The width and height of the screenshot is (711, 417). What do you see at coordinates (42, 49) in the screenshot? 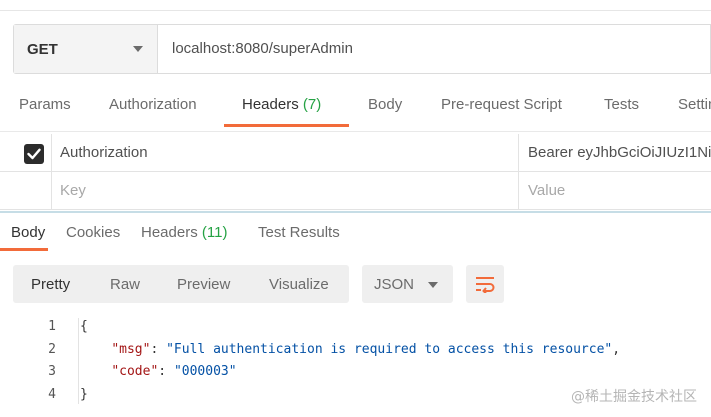
I see `method-label: GET` at bounding box center [42, 49].